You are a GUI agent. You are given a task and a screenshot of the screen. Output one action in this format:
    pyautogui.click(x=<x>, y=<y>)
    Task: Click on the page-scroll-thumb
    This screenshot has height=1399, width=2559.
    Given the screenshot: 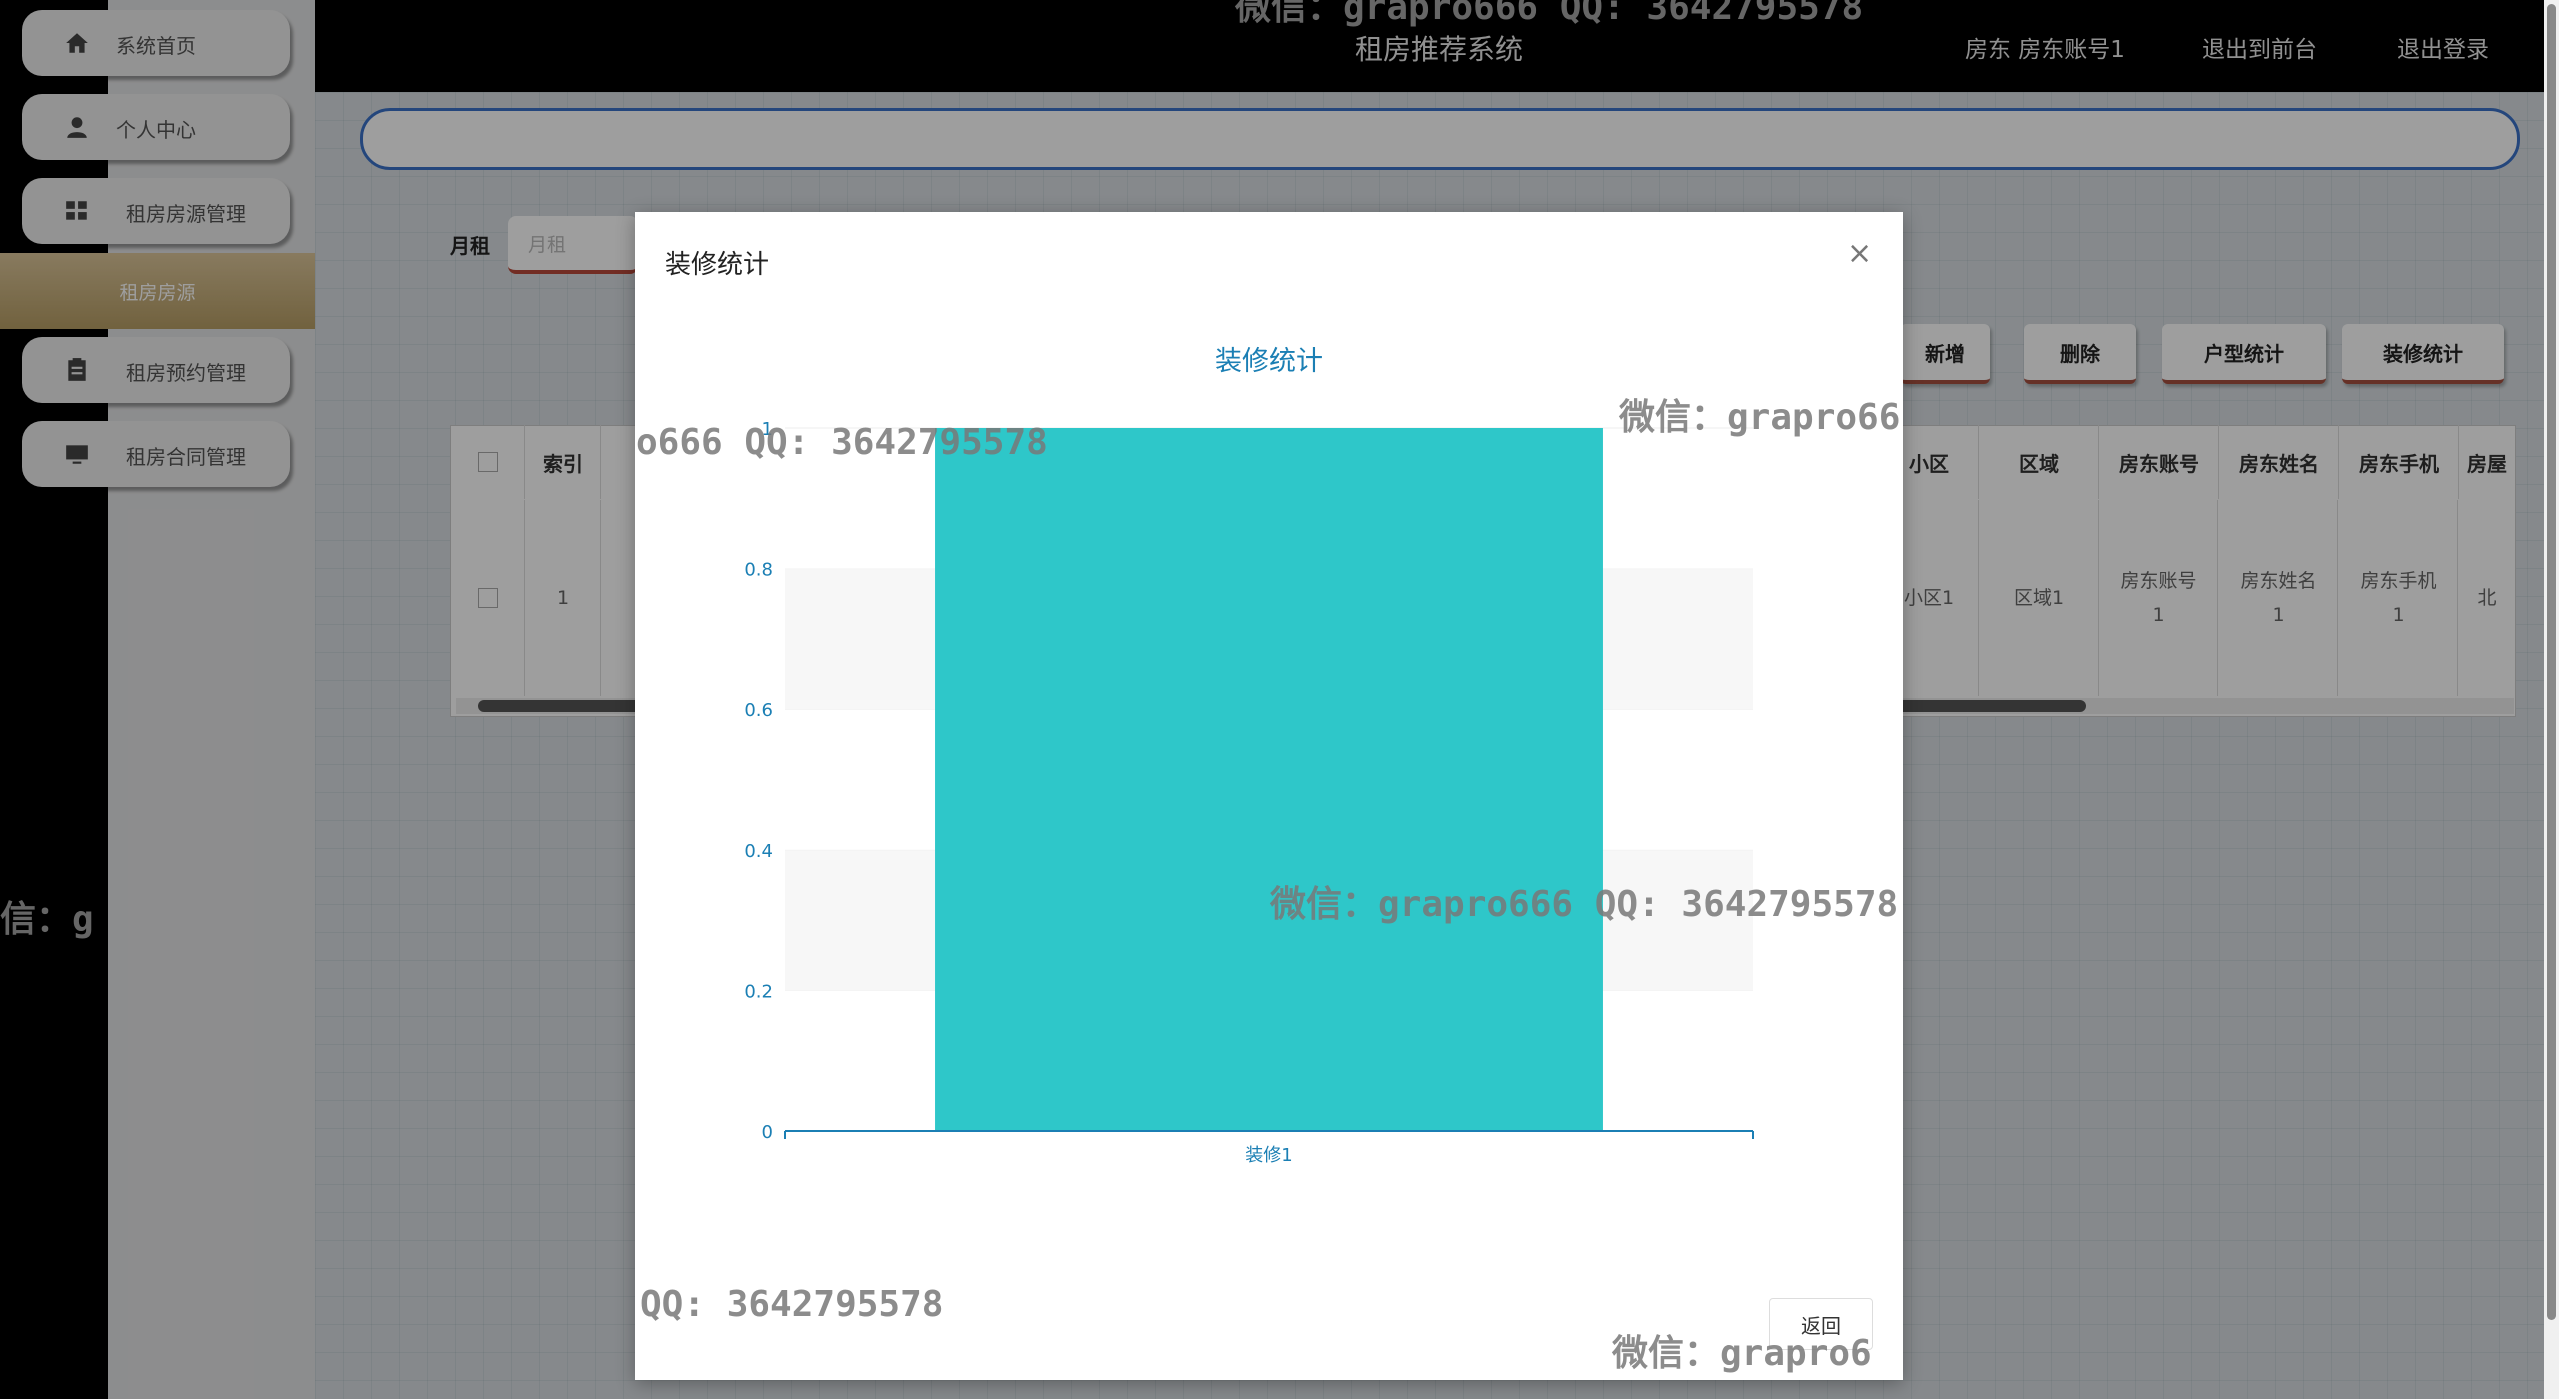 What is the action you would take?
    pyautogui.click(x=2551, y=662)
    